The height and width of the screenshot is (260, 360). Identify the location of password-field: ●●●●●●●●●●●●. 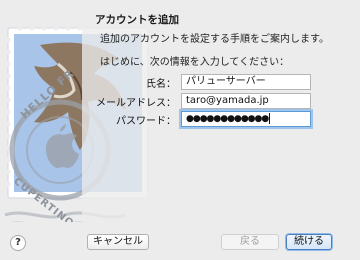
(246, 119).